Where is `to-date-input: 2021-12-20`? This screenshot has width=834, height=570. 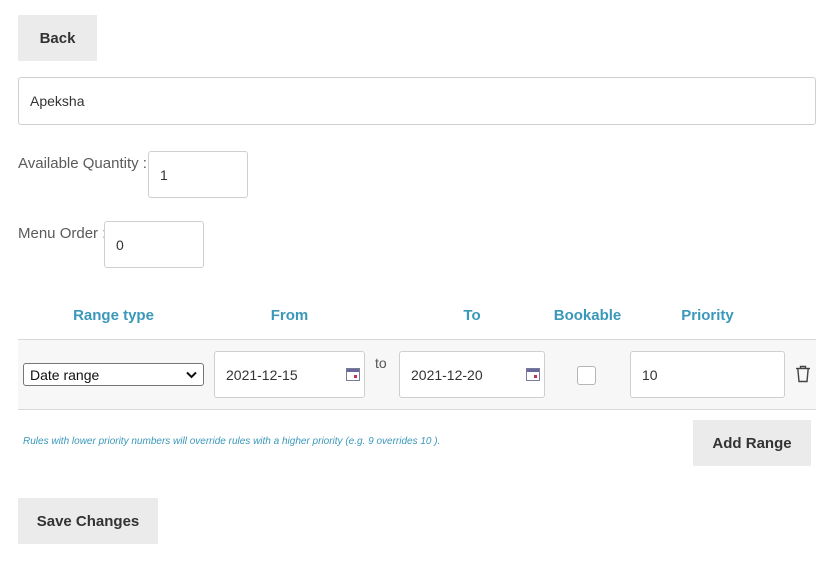 to-date-input: 2021-12-20 is located at coordinates (472, 374).